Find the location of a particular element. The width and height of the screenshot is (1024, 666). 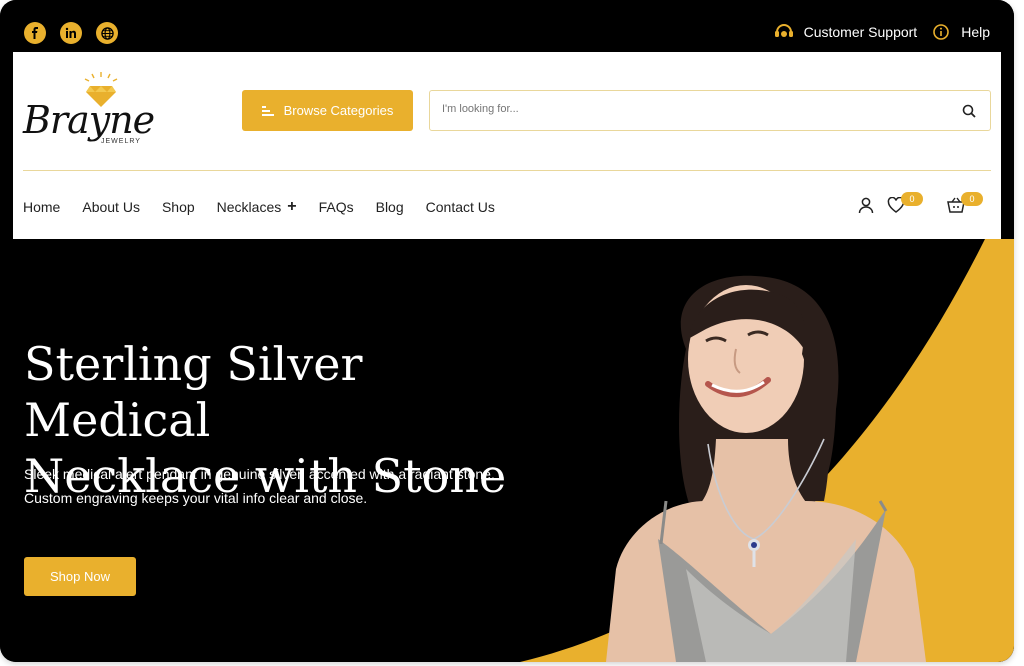

nav-item-shop: Shop is located at coordinates (178, 207).